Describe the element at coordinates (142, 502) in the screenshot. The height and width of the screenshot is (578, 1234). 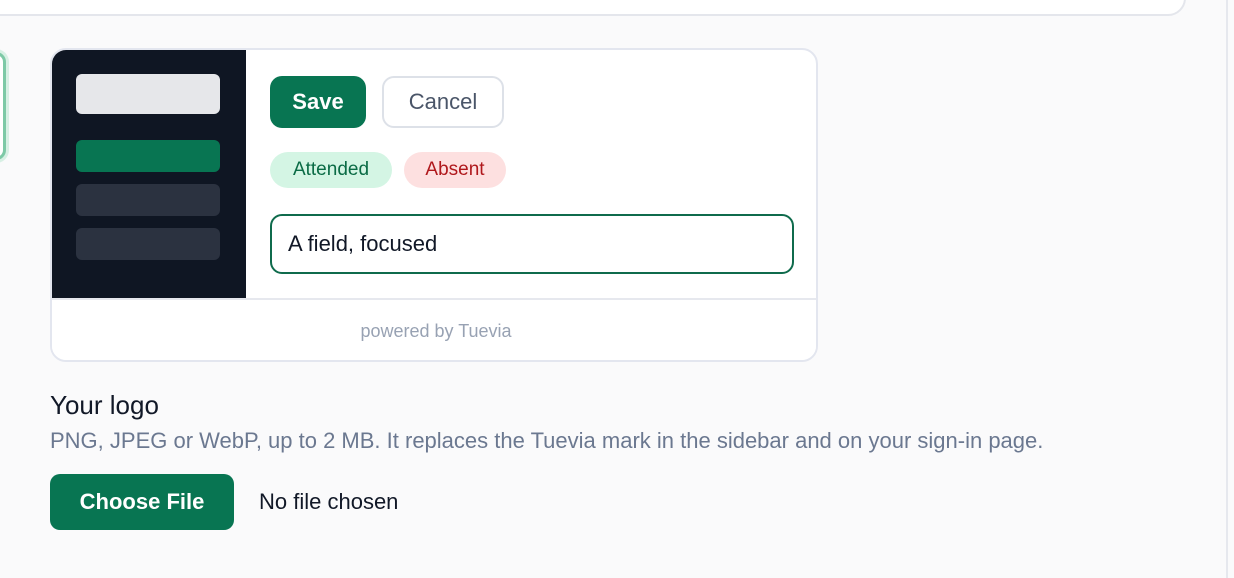
I see `choose-file-button: Choose File` at that location.